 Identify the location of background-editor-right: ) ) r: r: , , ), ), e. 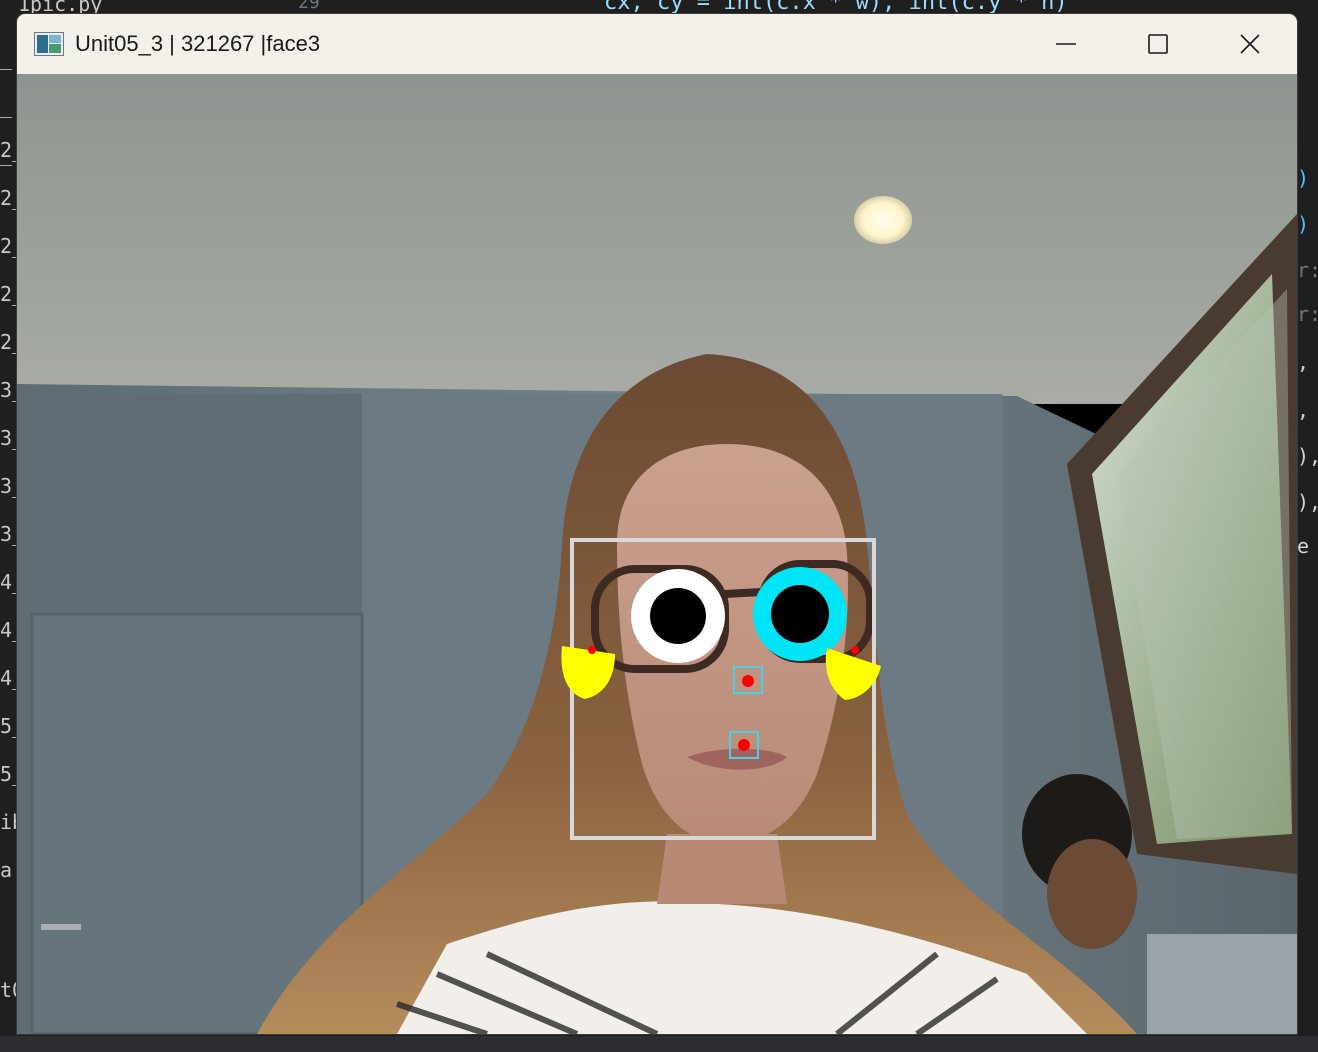
(1307, 526).